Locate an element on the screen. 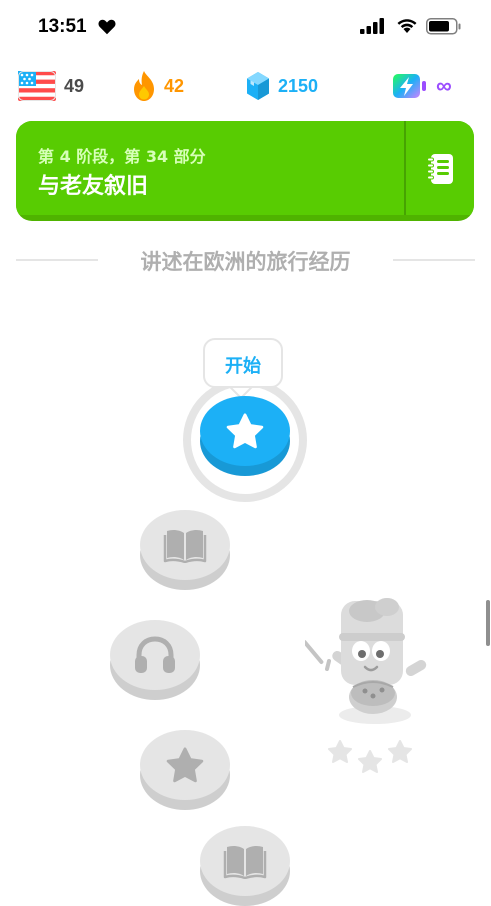 This screenshot has width=491, height=906. character-illustration is located at coordinates (366, 661).